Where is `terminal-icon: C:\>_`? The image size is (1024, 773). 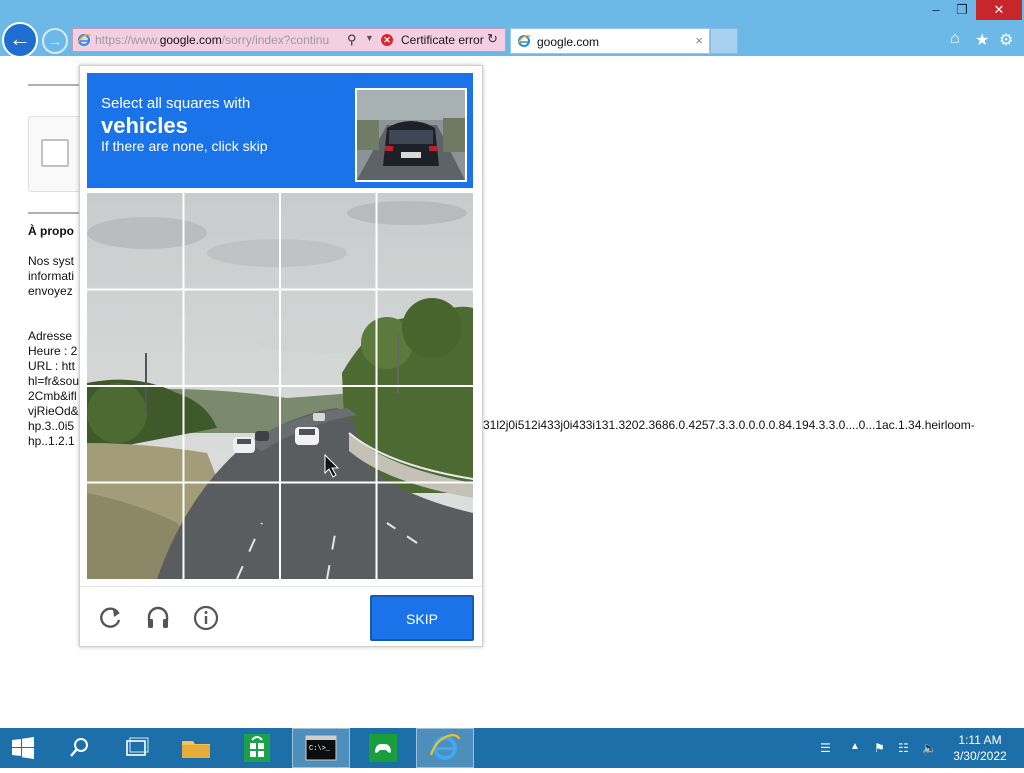 terminal-icon: C:\>_ is located at coordinates (321, 748).